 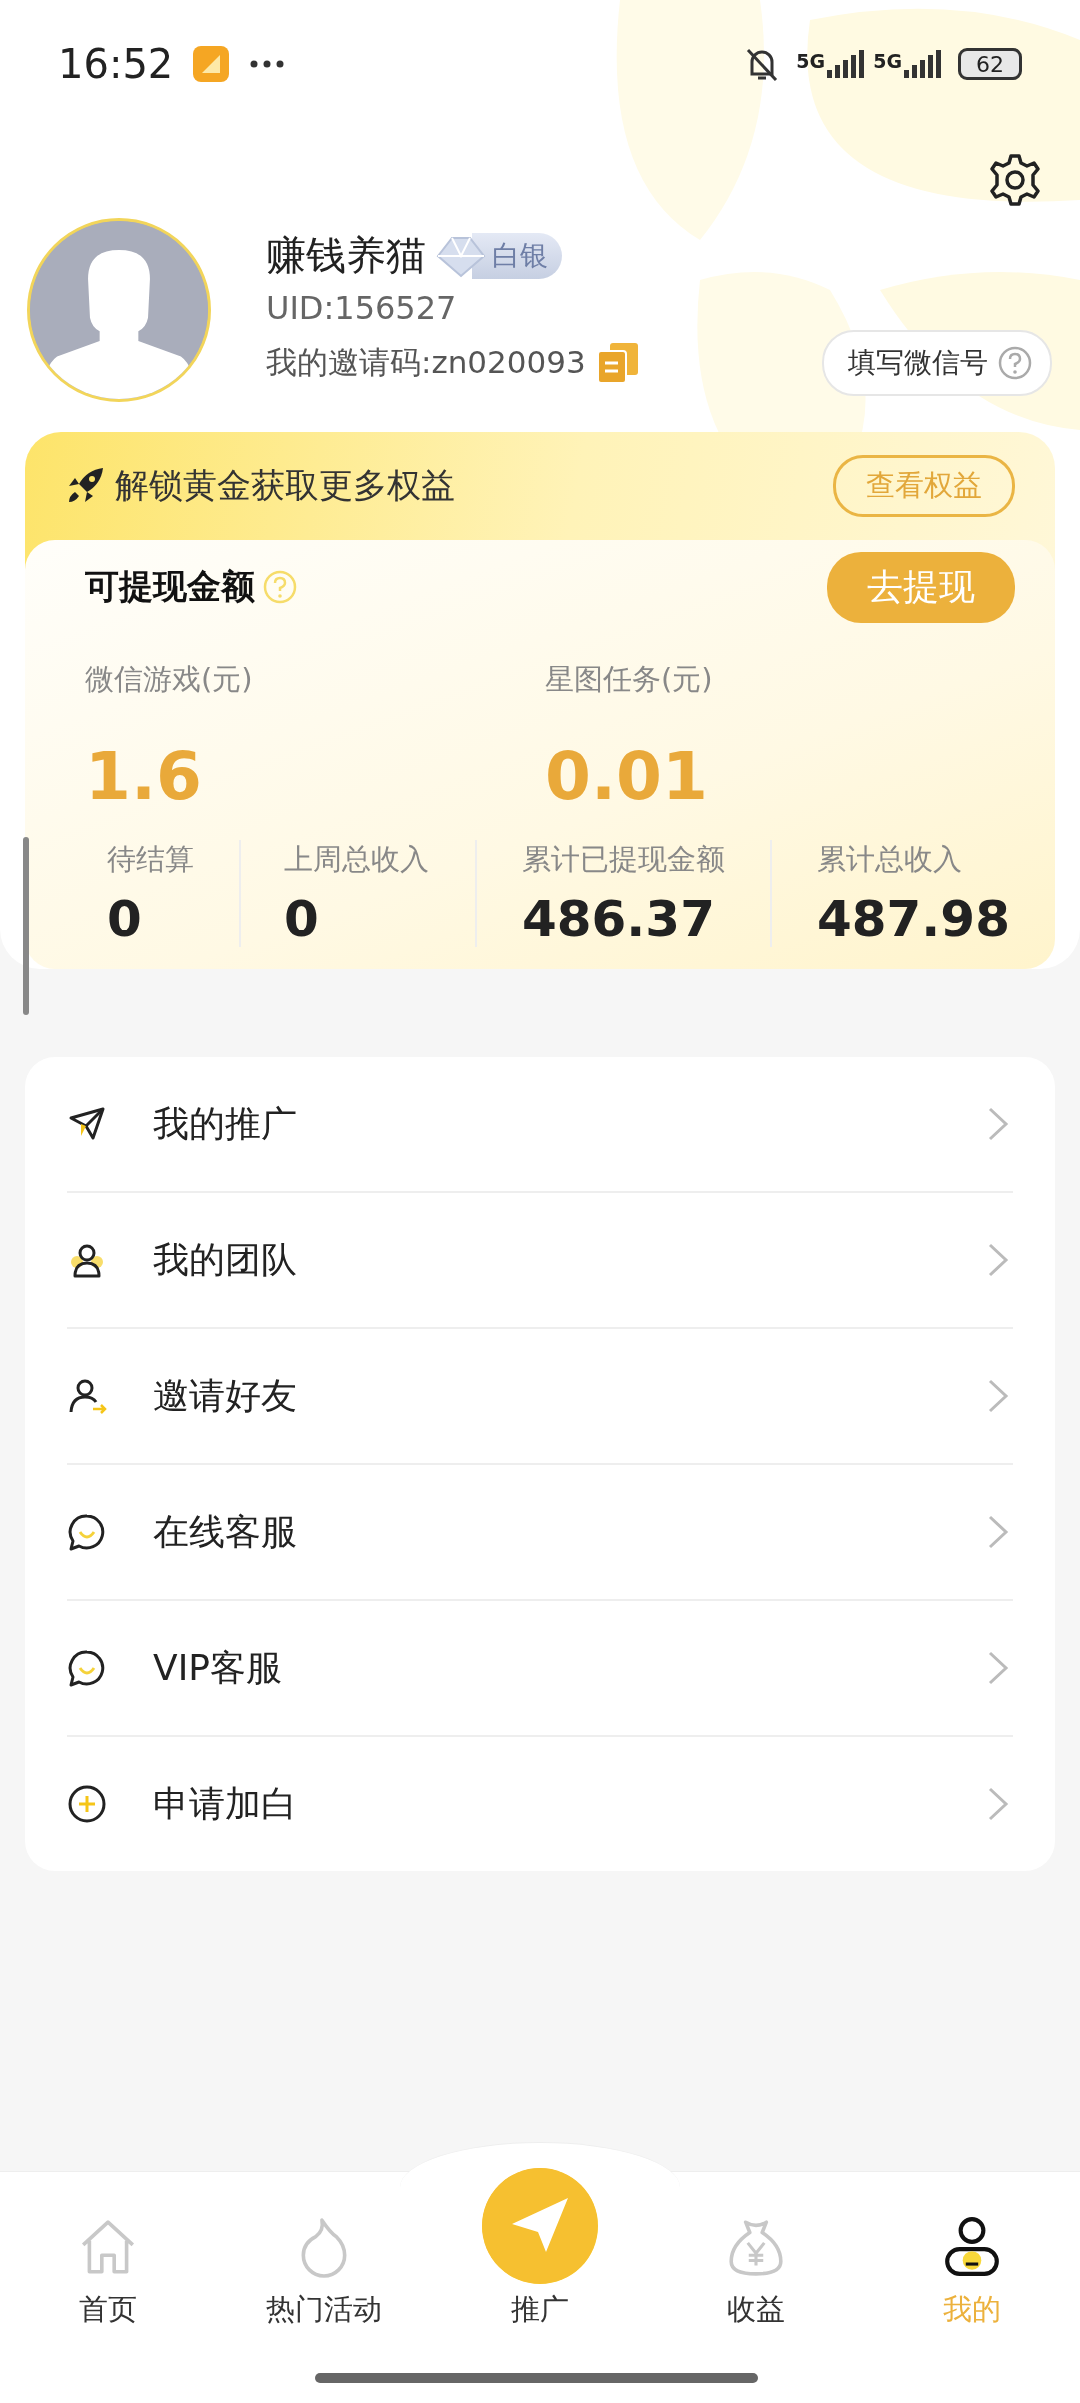 I want to click on source-label: 微信游戏(元), so click(x=169, y=679).